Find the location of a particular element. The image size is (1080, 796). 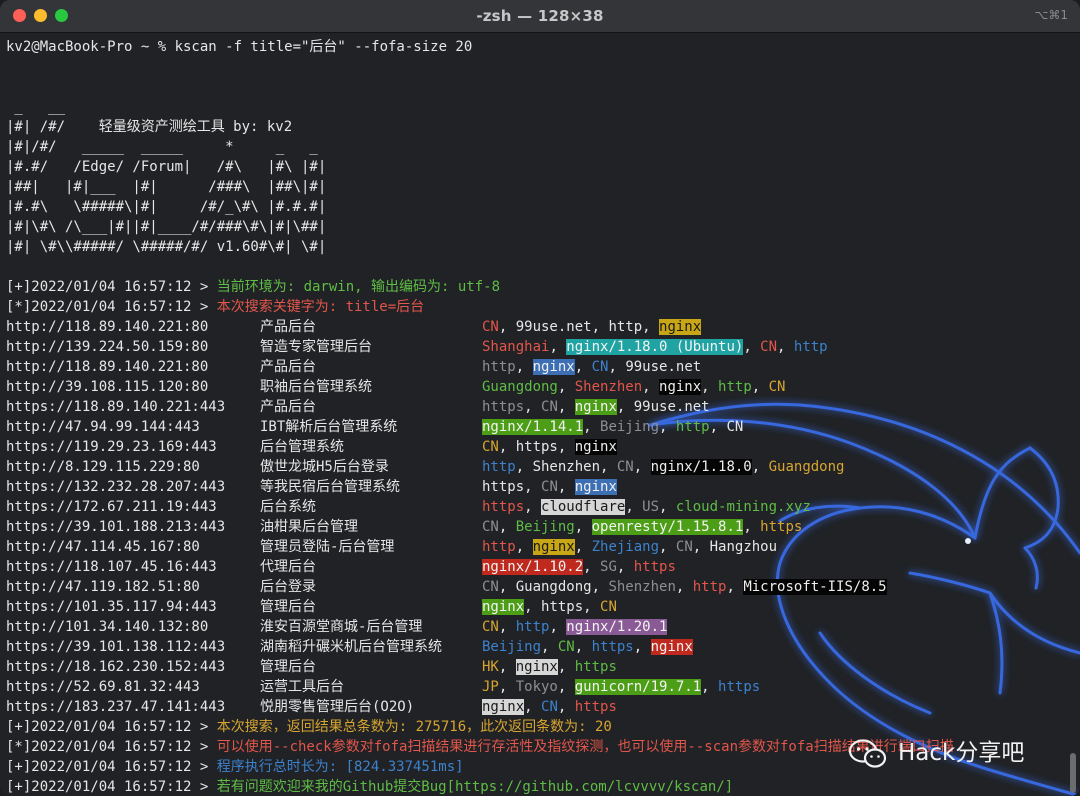

banner-text: |#|\#\ /\___|#||#|____/#/###\#\|#|\##| is located at coordinates (166, 227).